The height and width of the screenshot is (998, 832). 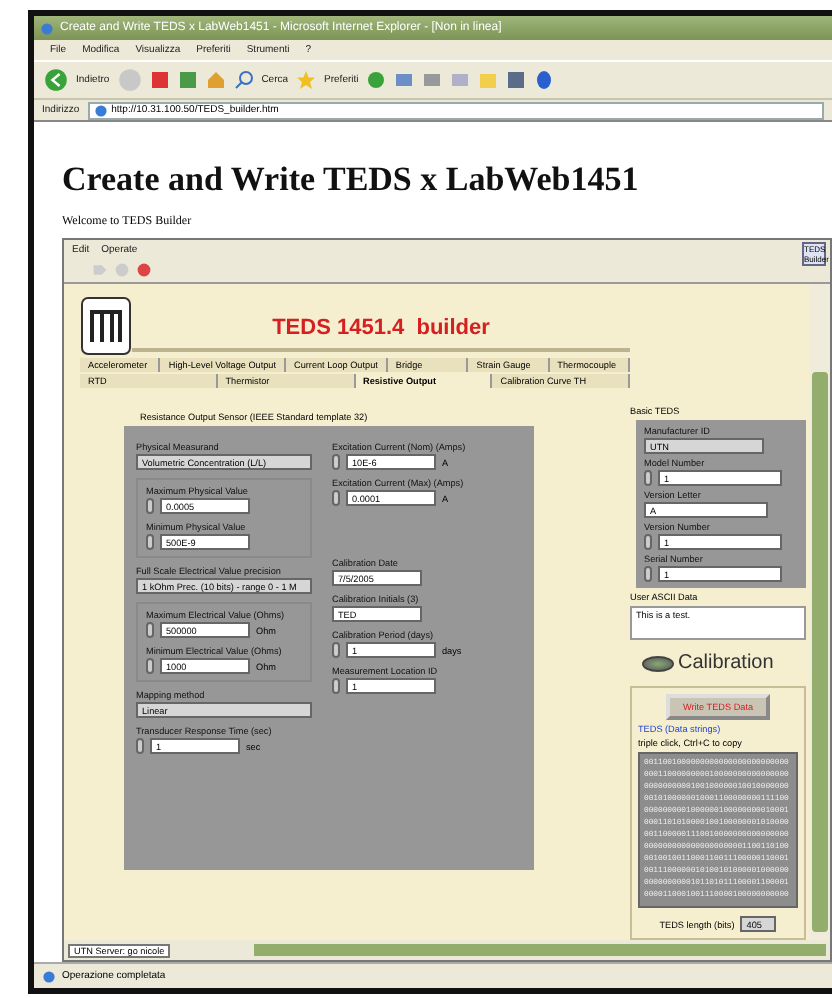 I want to click on star-icon, so click(x=306, y=80).